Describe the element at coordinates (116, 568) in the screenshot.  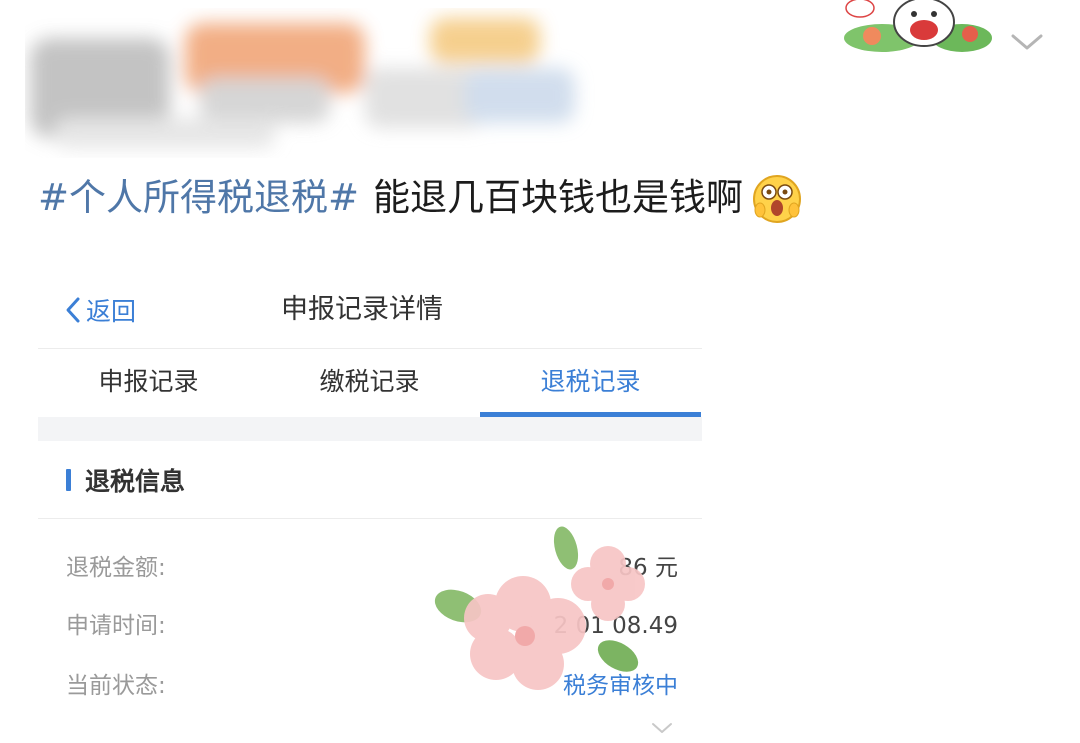
I see `refund-amount-label: 退税金额:` at that location.